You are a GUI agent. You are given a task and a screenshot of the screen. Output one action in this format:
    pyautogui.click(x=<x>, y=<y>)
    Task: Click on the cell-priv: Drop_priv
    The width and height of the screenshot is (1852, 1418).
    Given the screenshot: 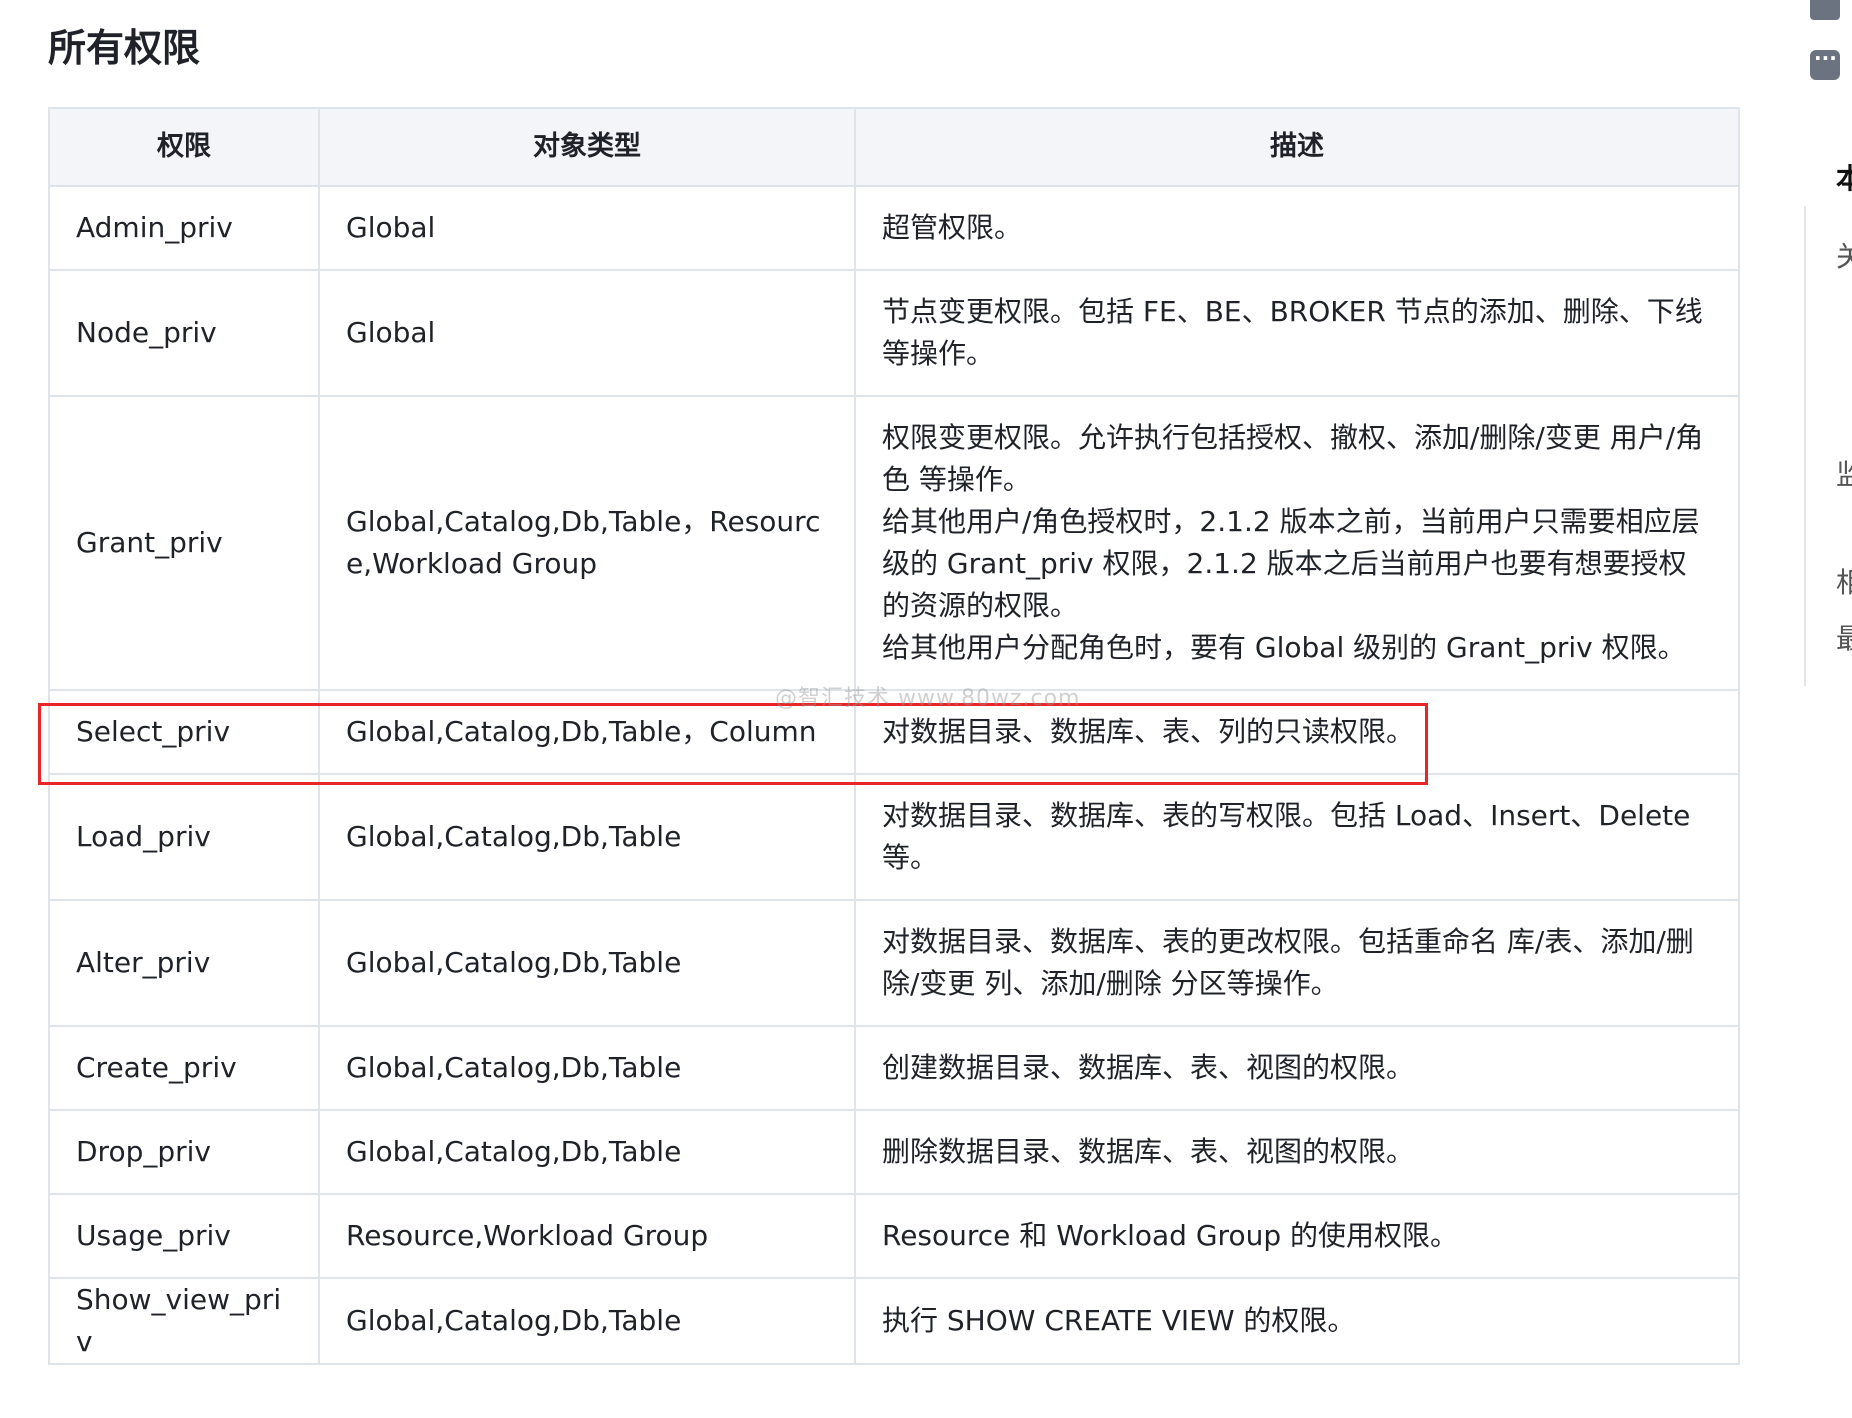 What is the action you would take?
    pyautogui.click(x=184, y=1152)
    